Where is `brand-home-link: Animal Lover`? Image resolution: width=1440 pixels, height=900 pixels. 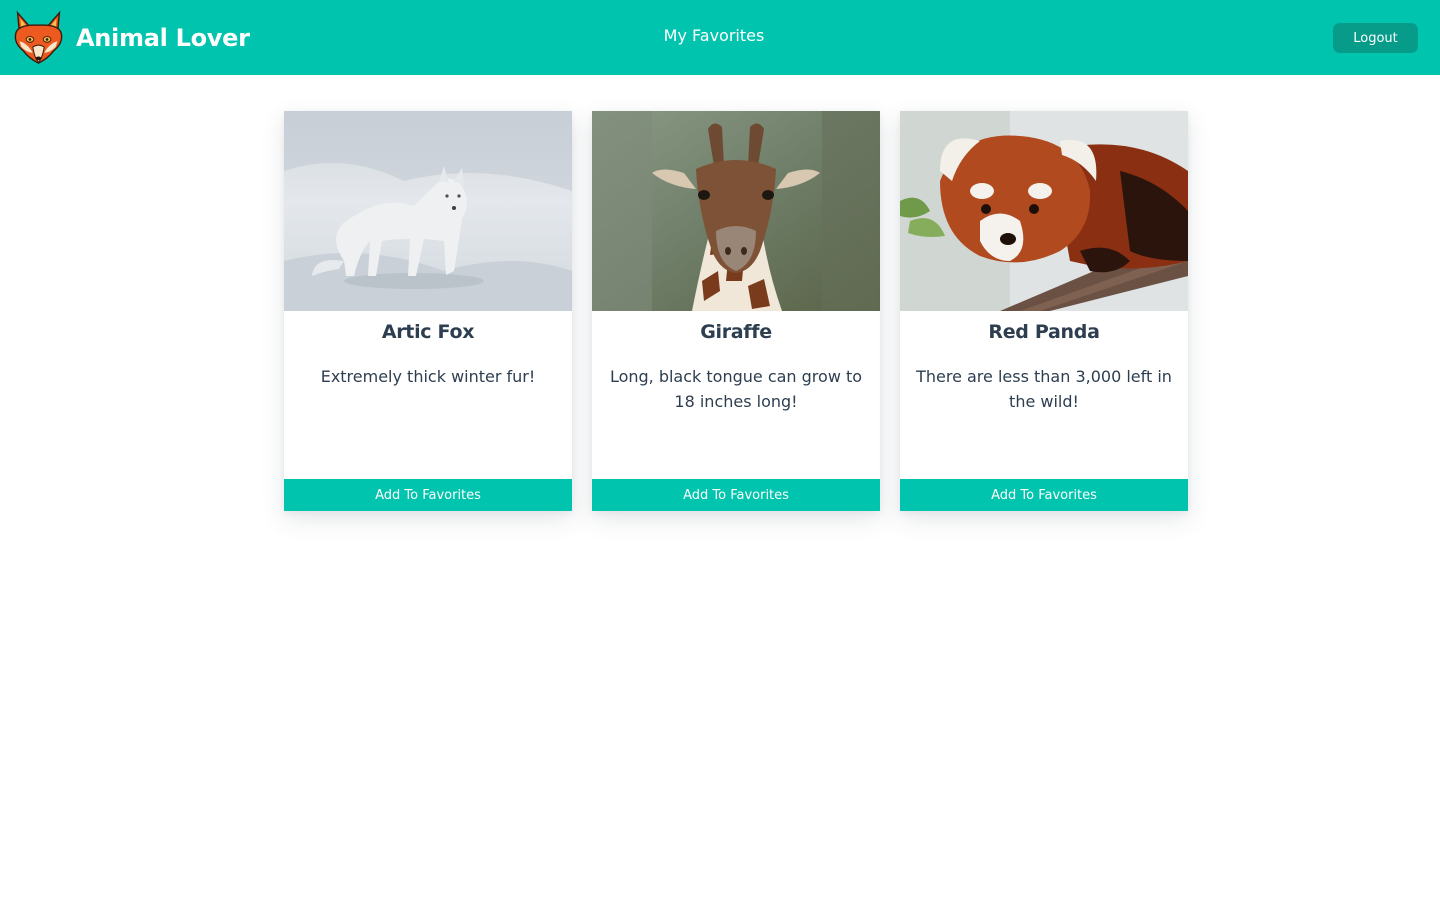 brand-home-link: Animal Lover is located at coordinates (130, 37).